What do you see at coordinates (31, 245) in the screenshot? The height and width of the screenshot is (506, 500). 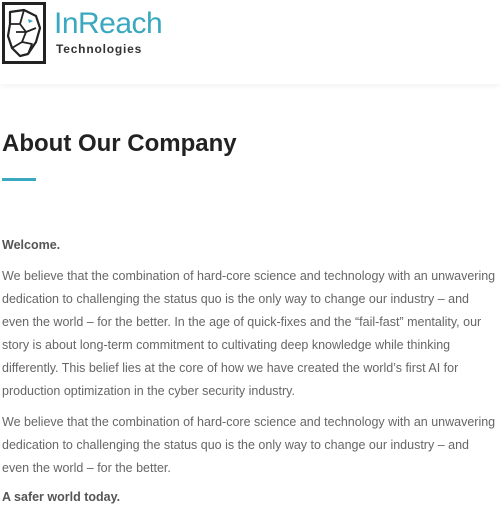 I see `welcome-heading: Welcome.` at bounding box center [31, 245].